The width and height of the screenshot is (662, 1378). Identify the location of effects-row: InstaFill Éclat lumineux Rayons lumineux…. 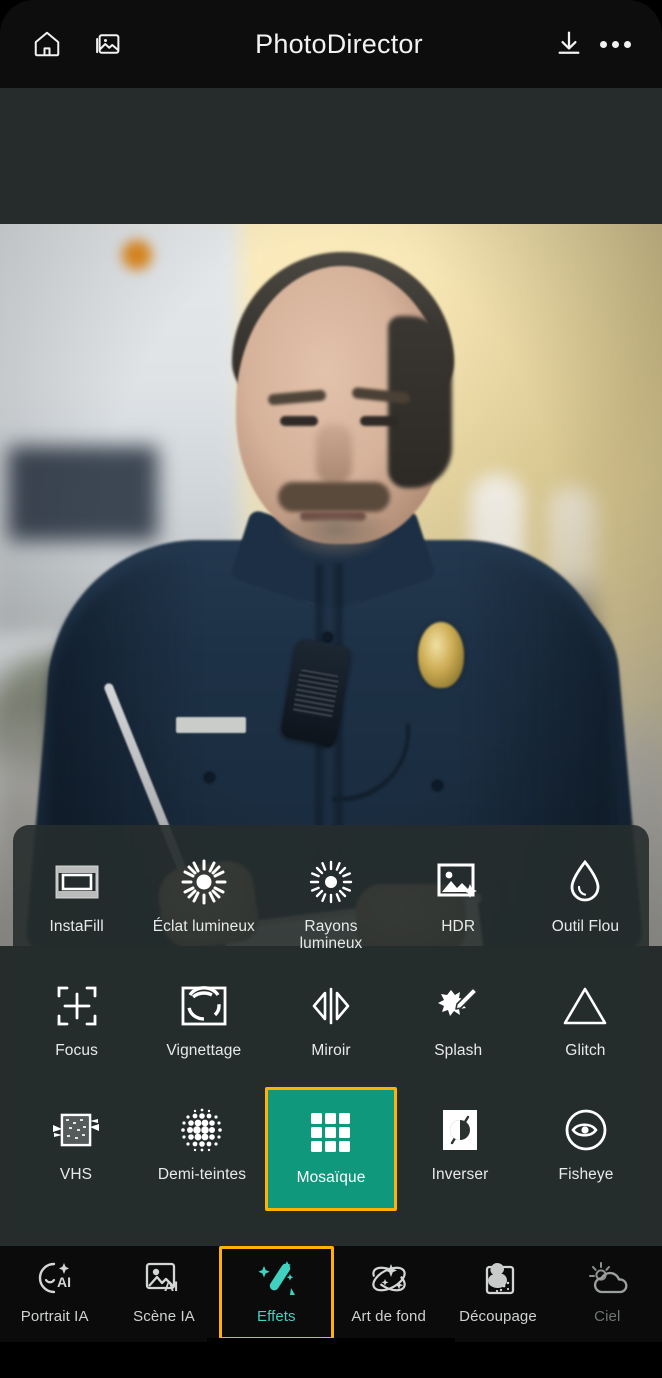
(331, 901).